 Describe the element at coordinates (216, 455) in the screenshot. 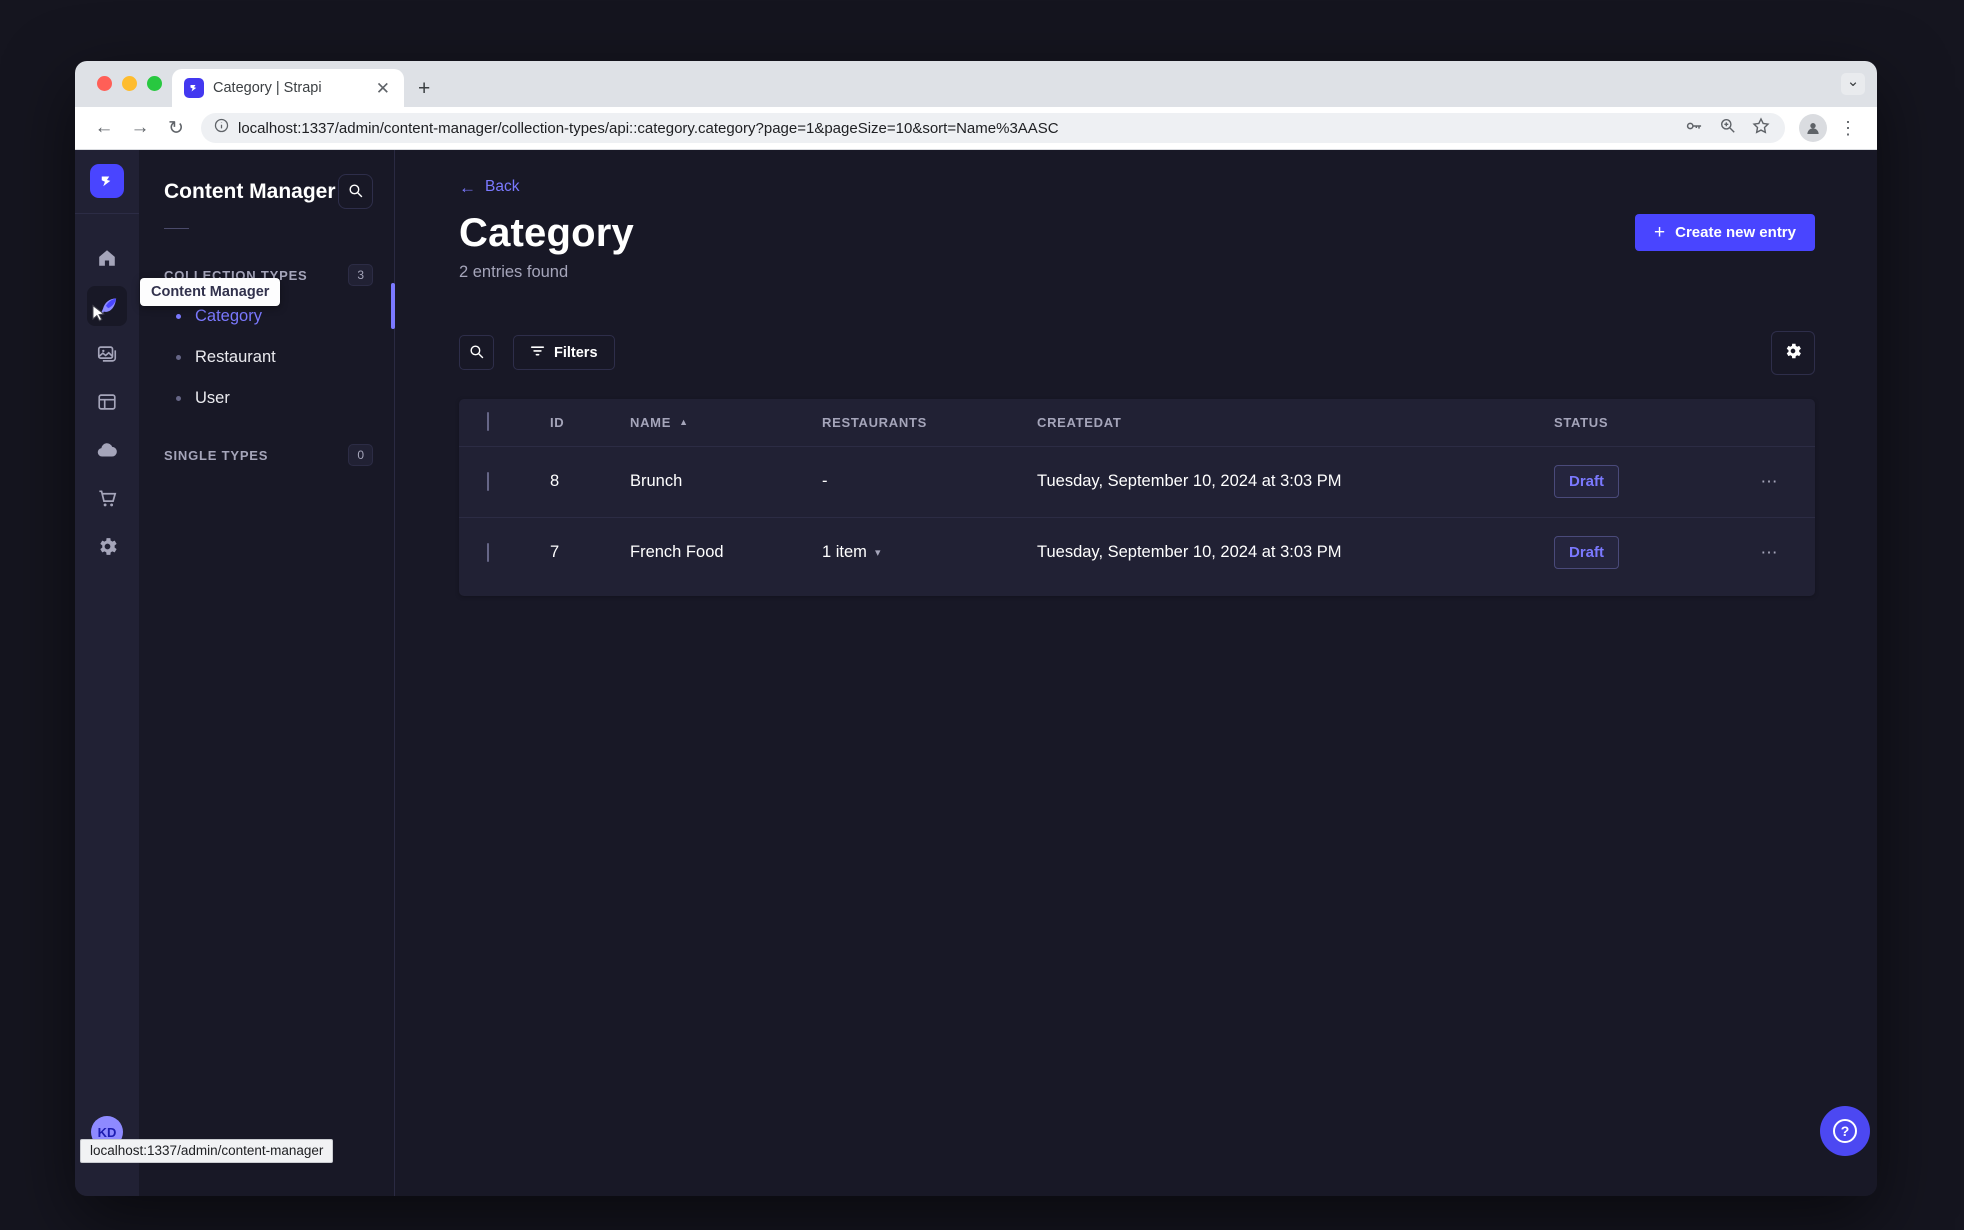

I see `section-label: SINGLE TYPES` at that location.